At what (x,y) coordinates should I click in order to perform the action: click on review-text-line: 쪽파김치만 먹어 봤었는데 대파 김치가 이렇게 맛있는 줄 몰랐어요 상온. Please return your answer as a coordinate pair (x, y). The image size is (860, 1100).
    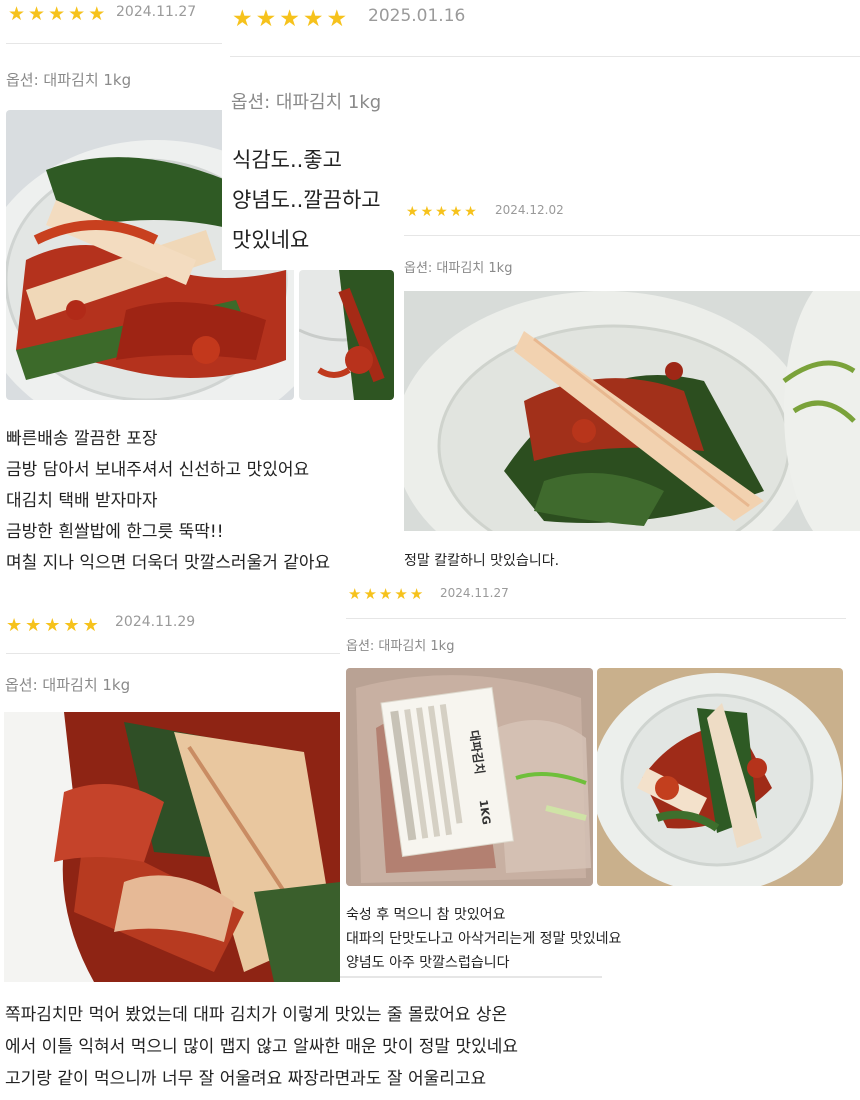
    Looking at the image, I should click on (256, 1015).